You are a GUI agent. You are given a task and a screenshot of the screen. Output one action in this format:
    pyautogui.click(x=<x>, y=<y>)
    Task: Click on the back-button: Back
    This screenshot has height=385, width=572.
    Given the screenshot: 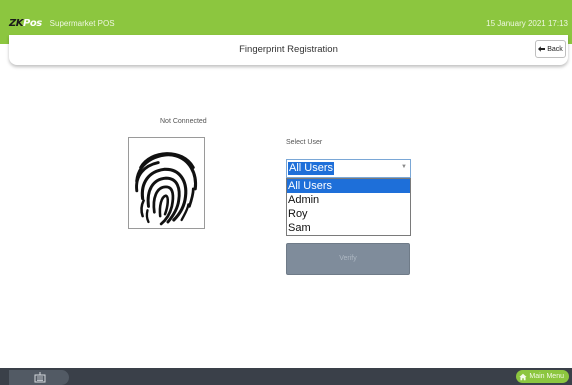 What is the action you would take?
    pyautogui.click(x=550, y=49)
    